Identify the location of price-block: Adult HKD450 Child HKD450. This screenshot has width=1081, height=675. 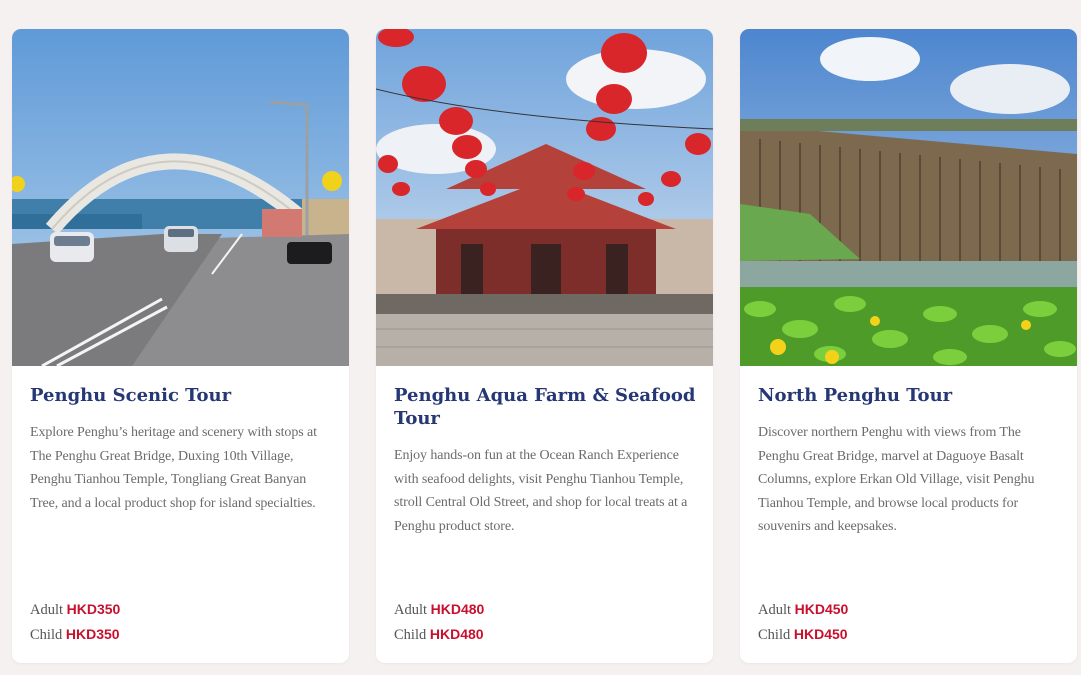
(803, 622).